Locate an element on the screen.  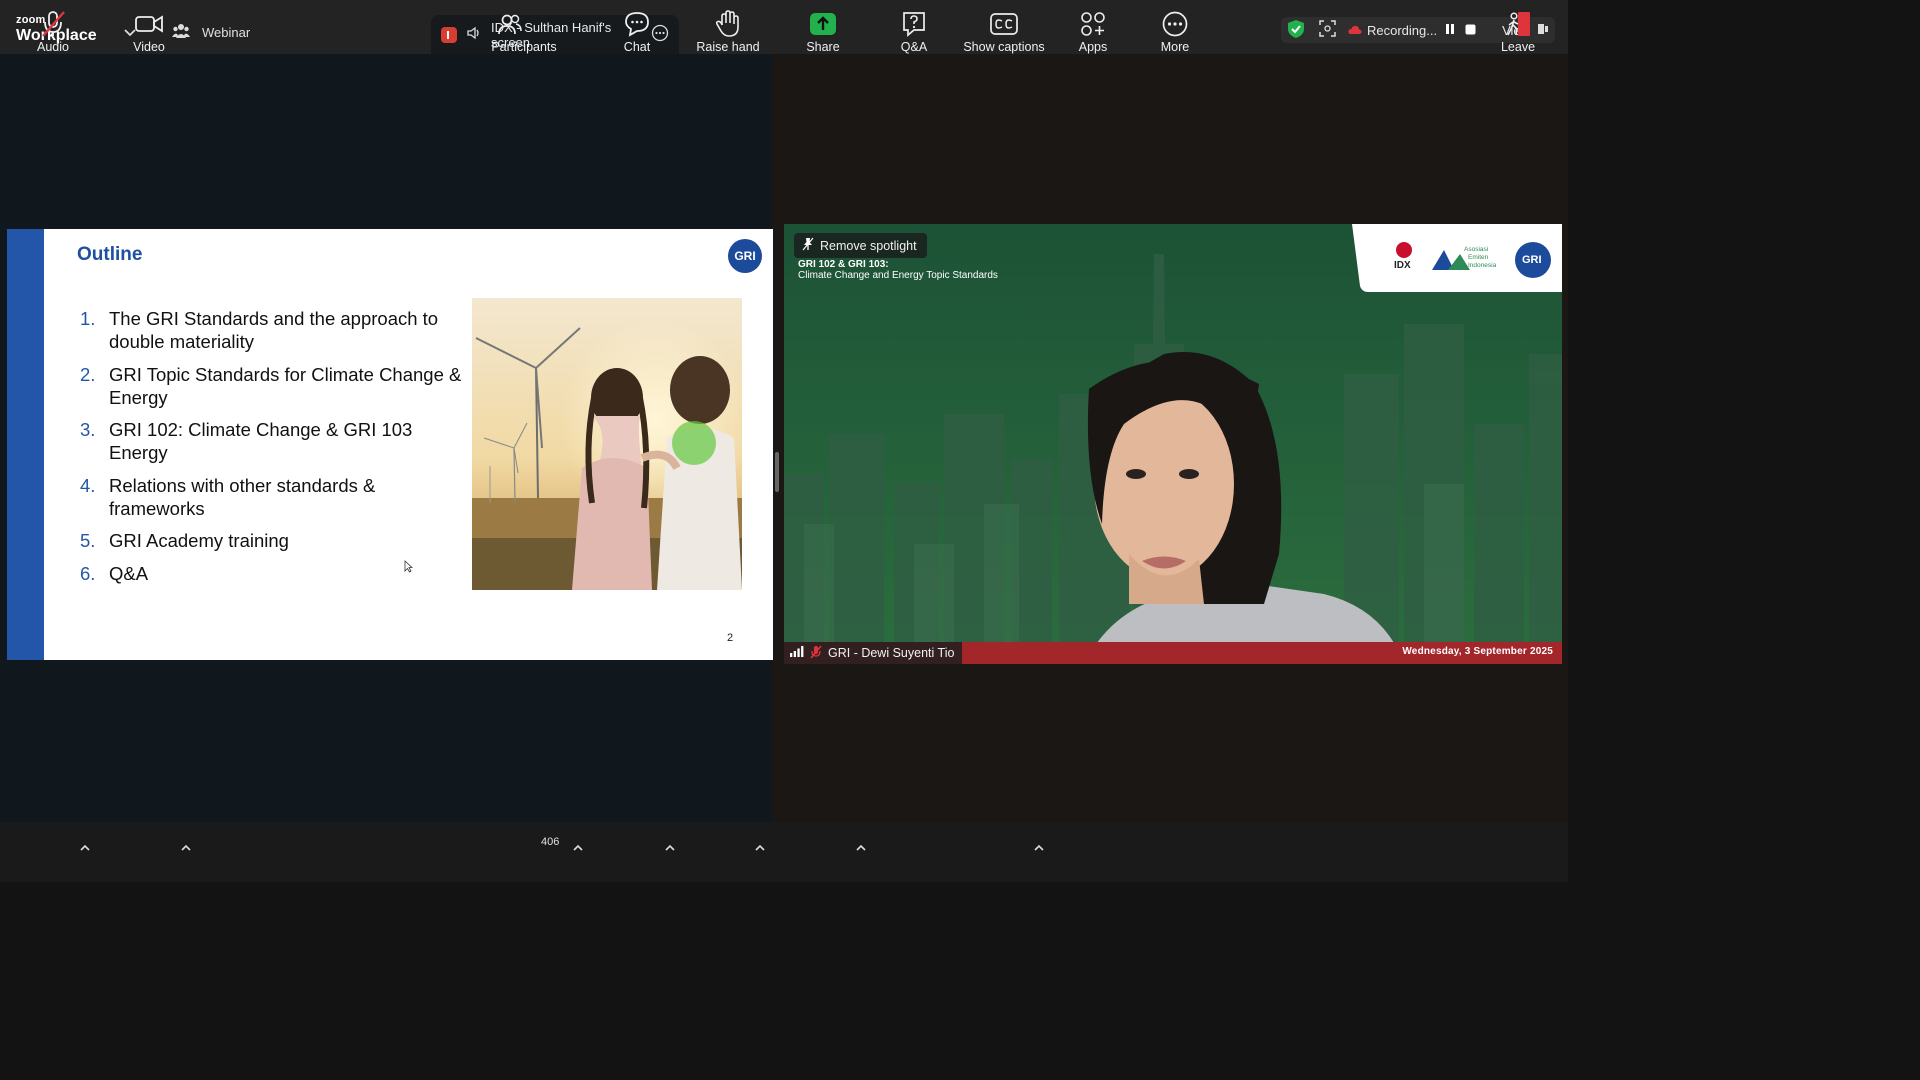
raise-hand-icon is located at coordinates (728, 24).